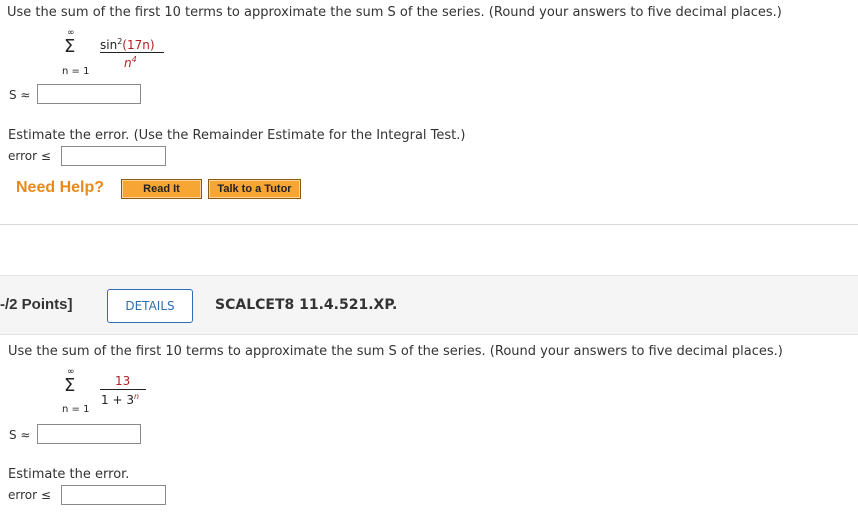 The width and height of the screenshot is (858, 514). I want to click on q2-error-label: error ≤, so click(29, 495).